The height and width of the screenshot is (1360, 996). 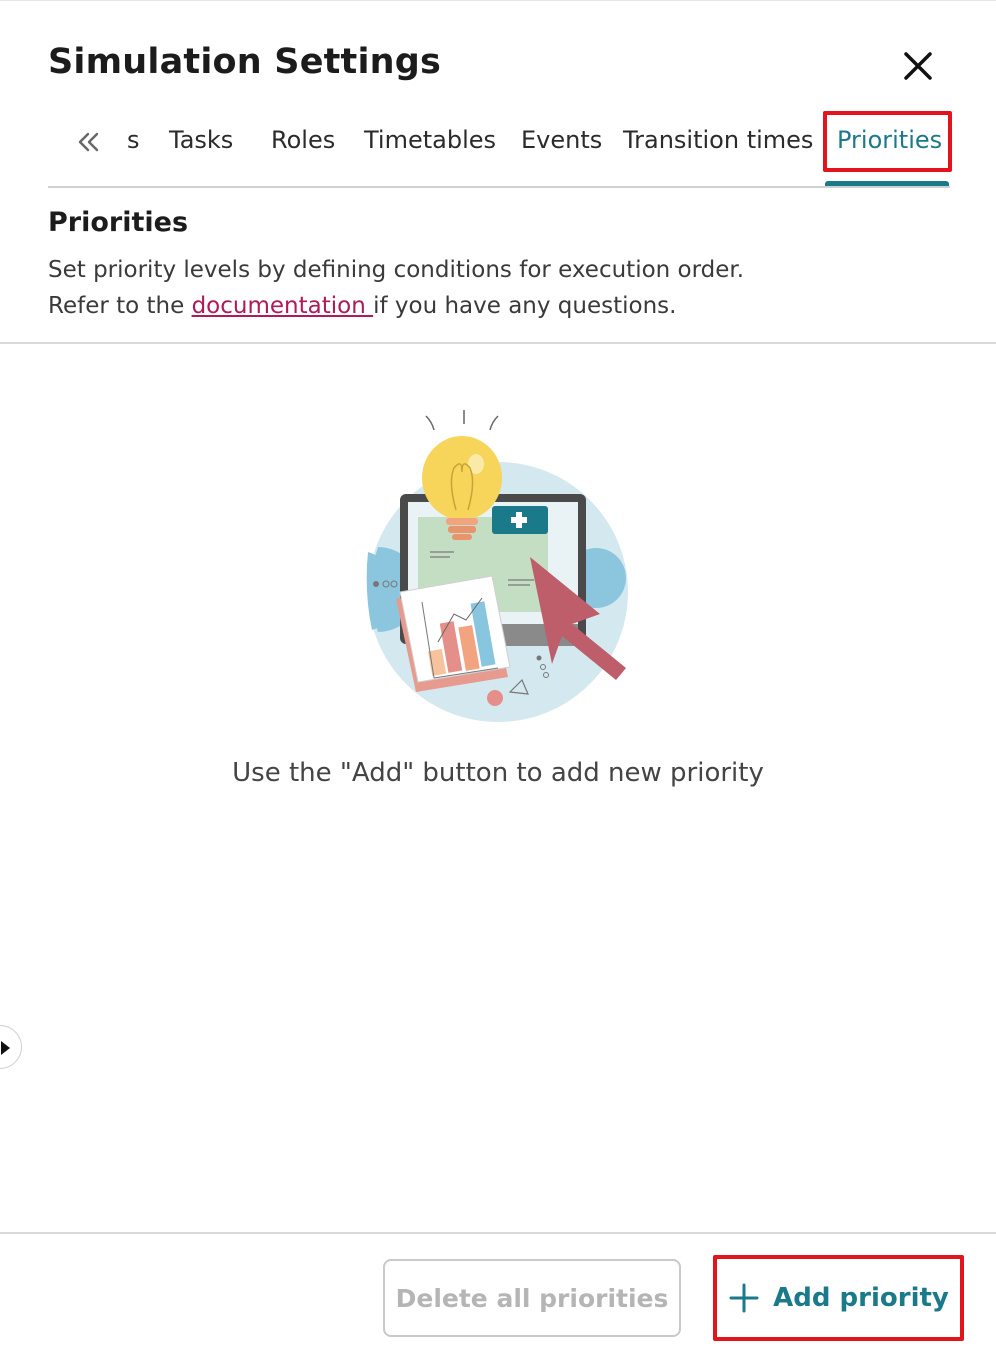 I want to click on chevron-right-icon, so click(x=5, y=1048).